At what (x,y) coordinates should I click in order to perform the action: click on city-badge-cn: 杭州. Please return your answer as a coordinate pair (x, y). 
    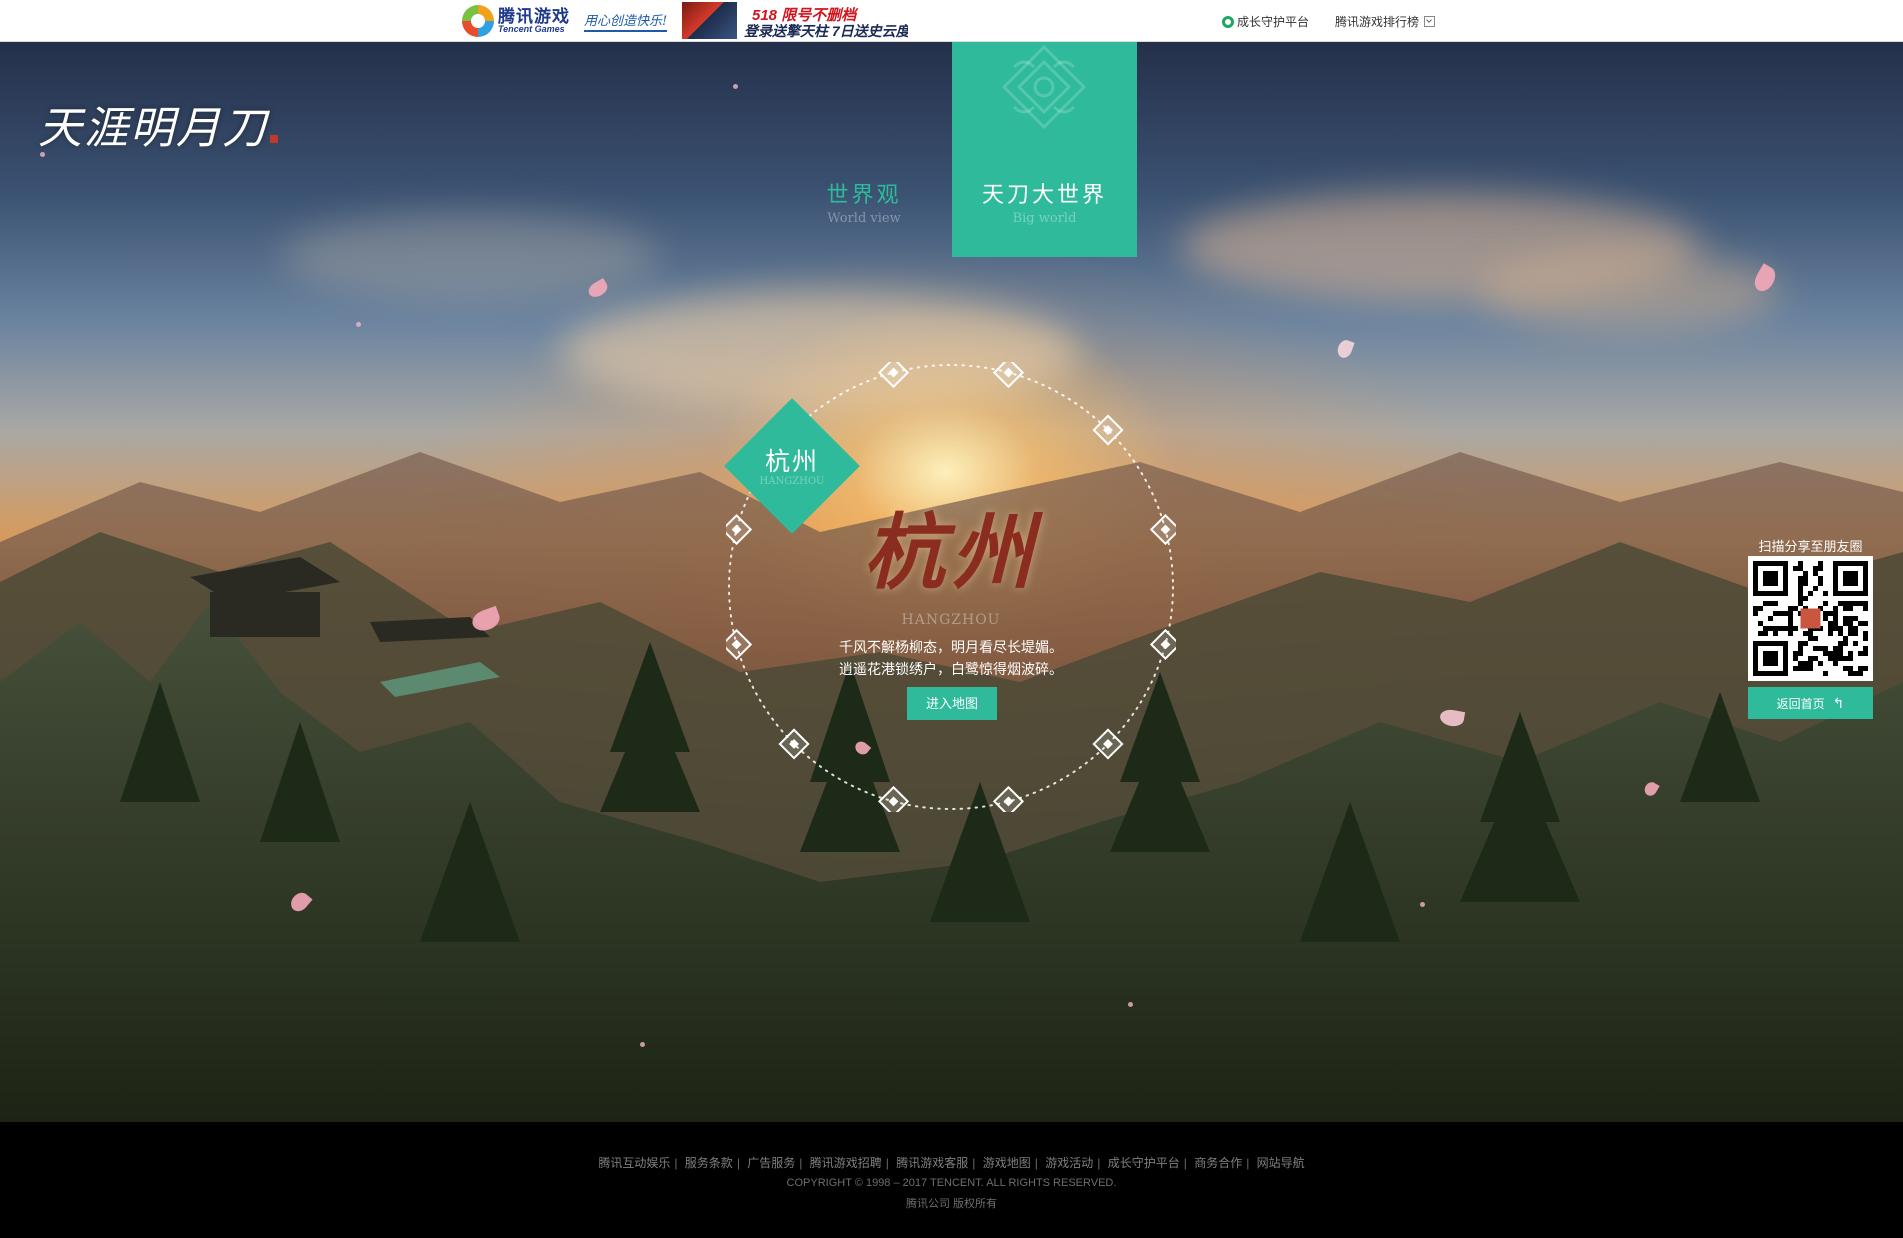
    Looking at the image, I should click on (791, 461).